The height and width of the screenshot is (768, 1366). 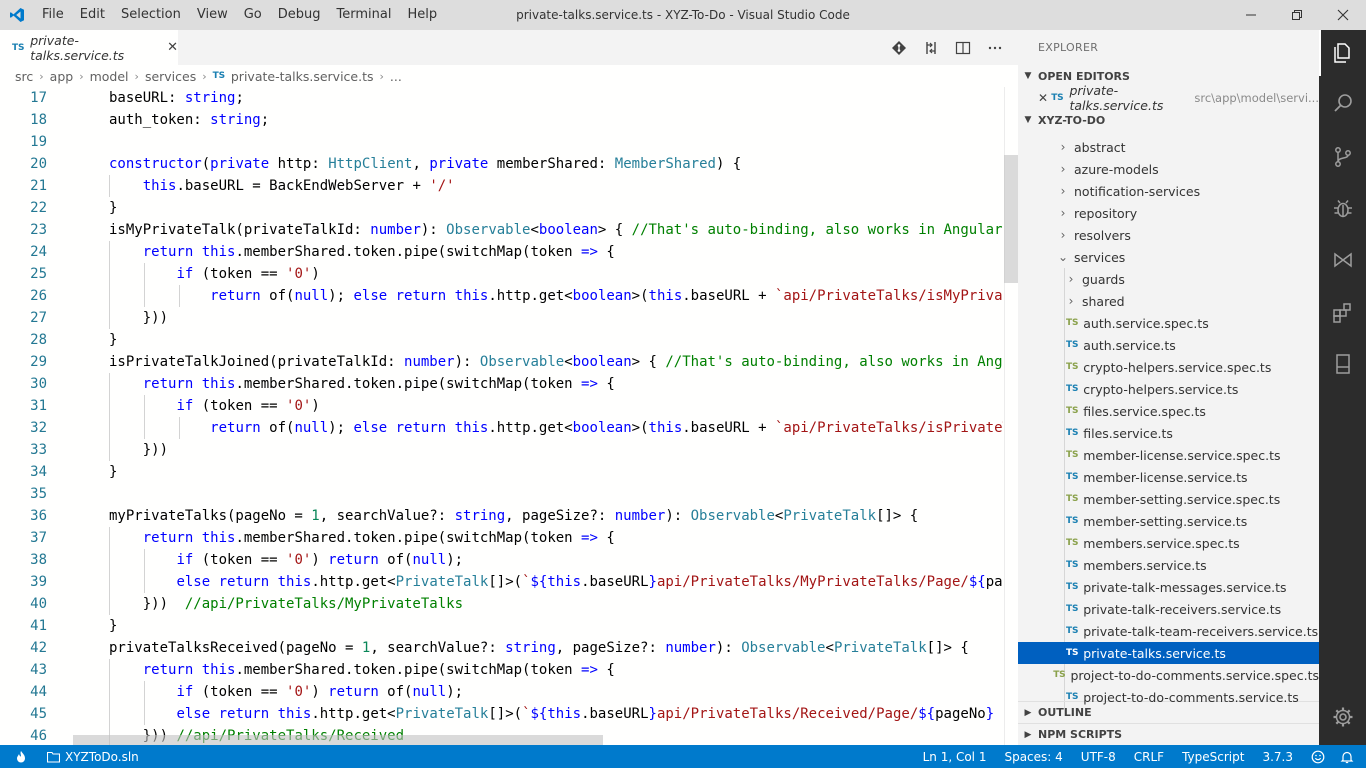 What do you see at coordinates (1033, 756) in the screenshot?
I see `indentation-status: Spaces: 4` at bounding box center [1033, 756].